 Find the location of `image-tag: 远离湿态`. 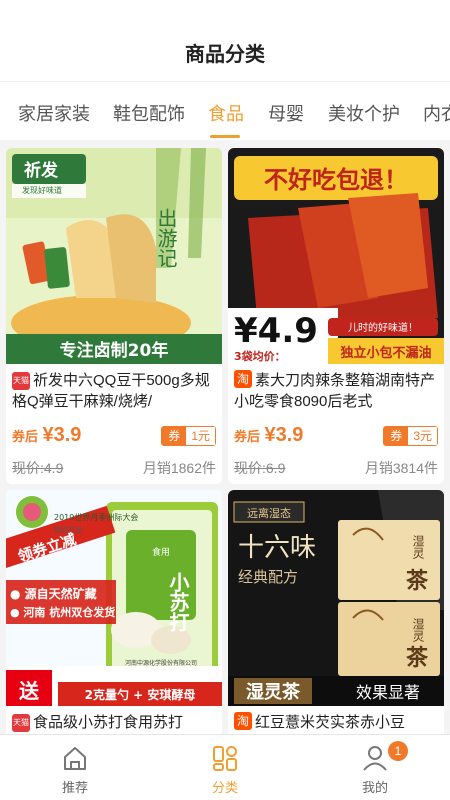

image-tag: 远离湿态 is located at coordinates (269, 513).